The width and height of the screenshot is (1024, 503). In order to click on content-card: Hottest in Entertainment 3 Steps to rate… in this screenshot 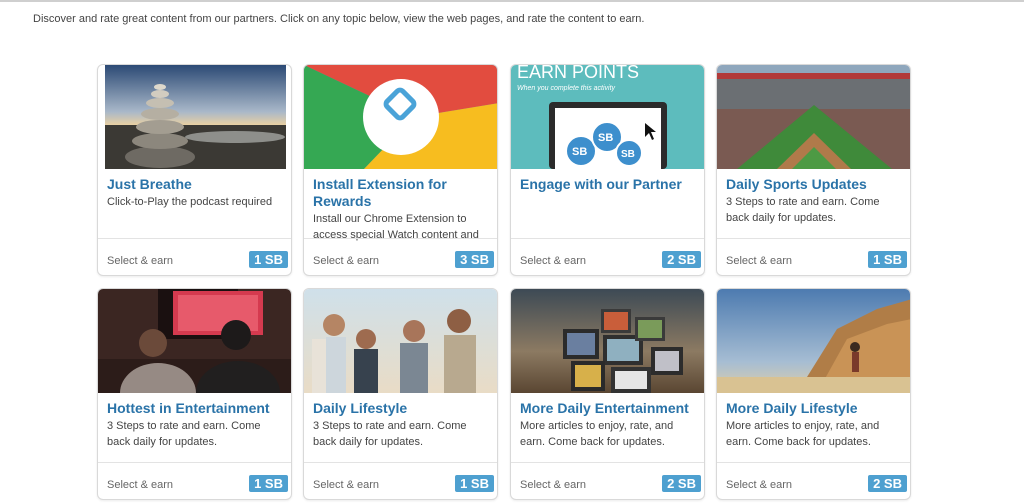, I will do `click(194, 394)`.